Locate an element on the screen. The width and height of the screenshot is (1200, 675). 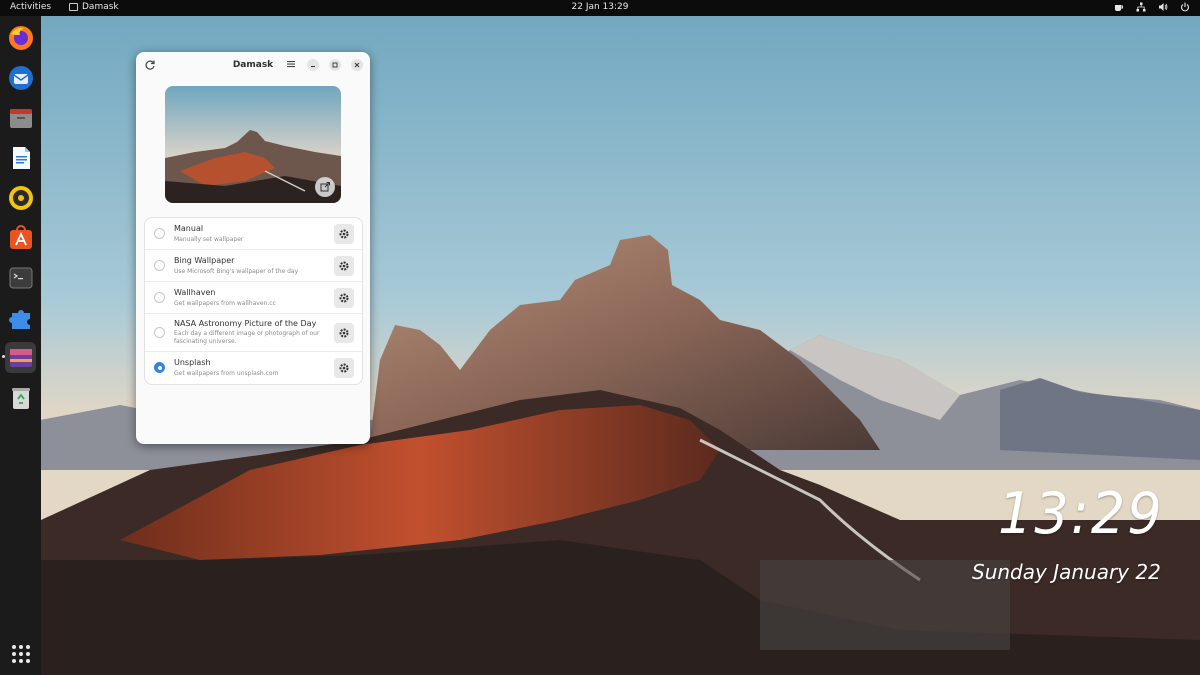
terminal-icon is located at coordinates (20, 277).